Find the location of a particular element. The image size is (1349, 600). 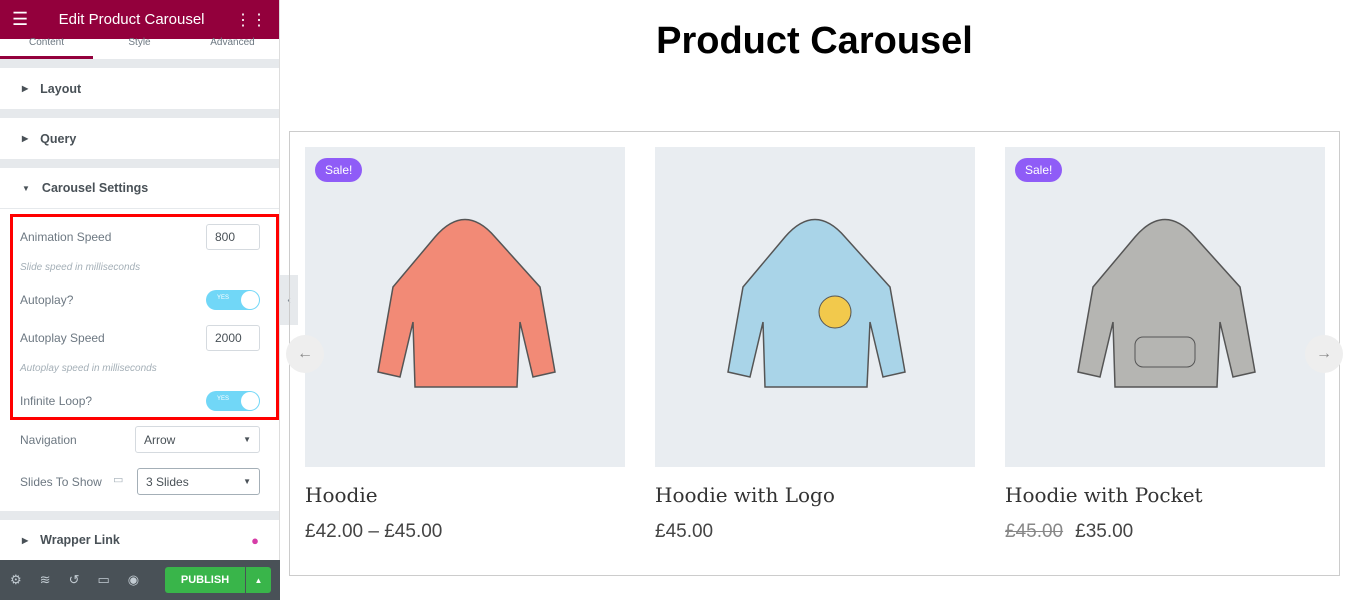

panel-footer: ⚙ ≋ ↺ ▭ ◉ PUBLISH ▲ is located at coordinates (140, 580).